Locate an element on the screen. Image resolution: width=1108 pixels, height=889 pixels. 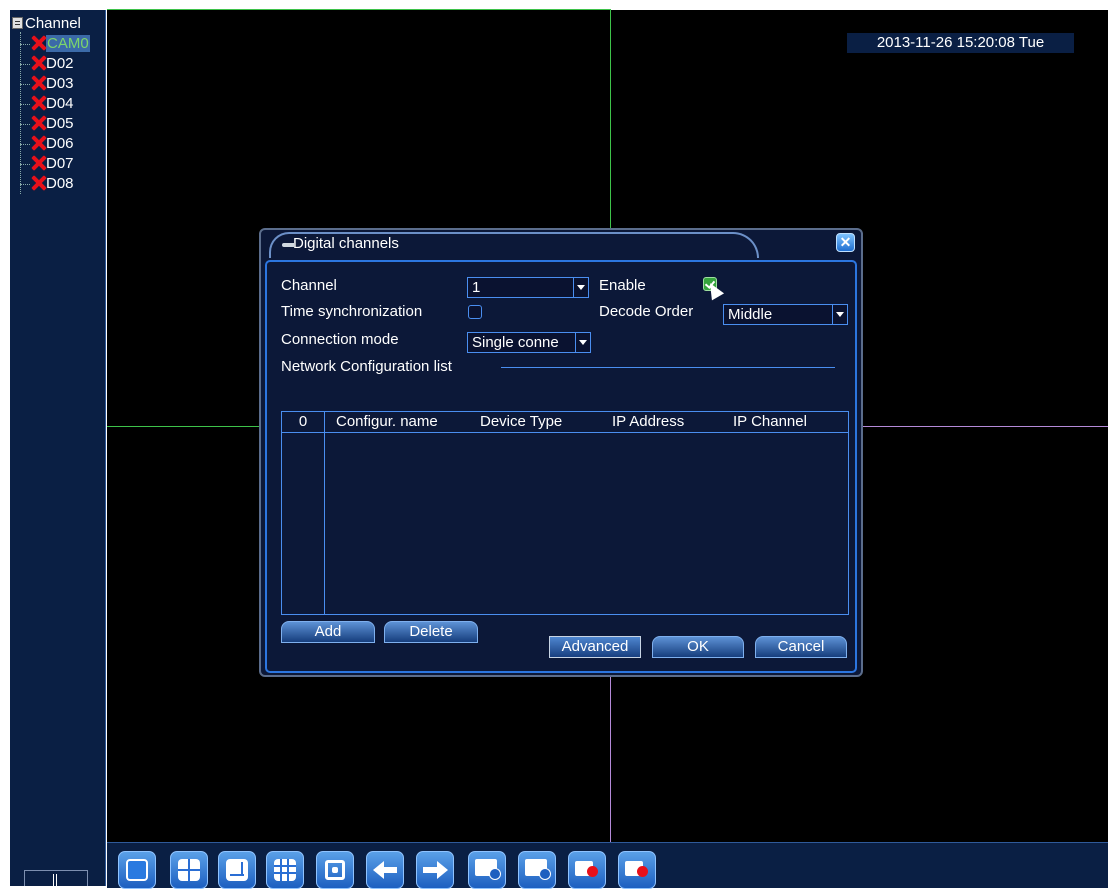
single-view-button is located at coordinates (137, 870).